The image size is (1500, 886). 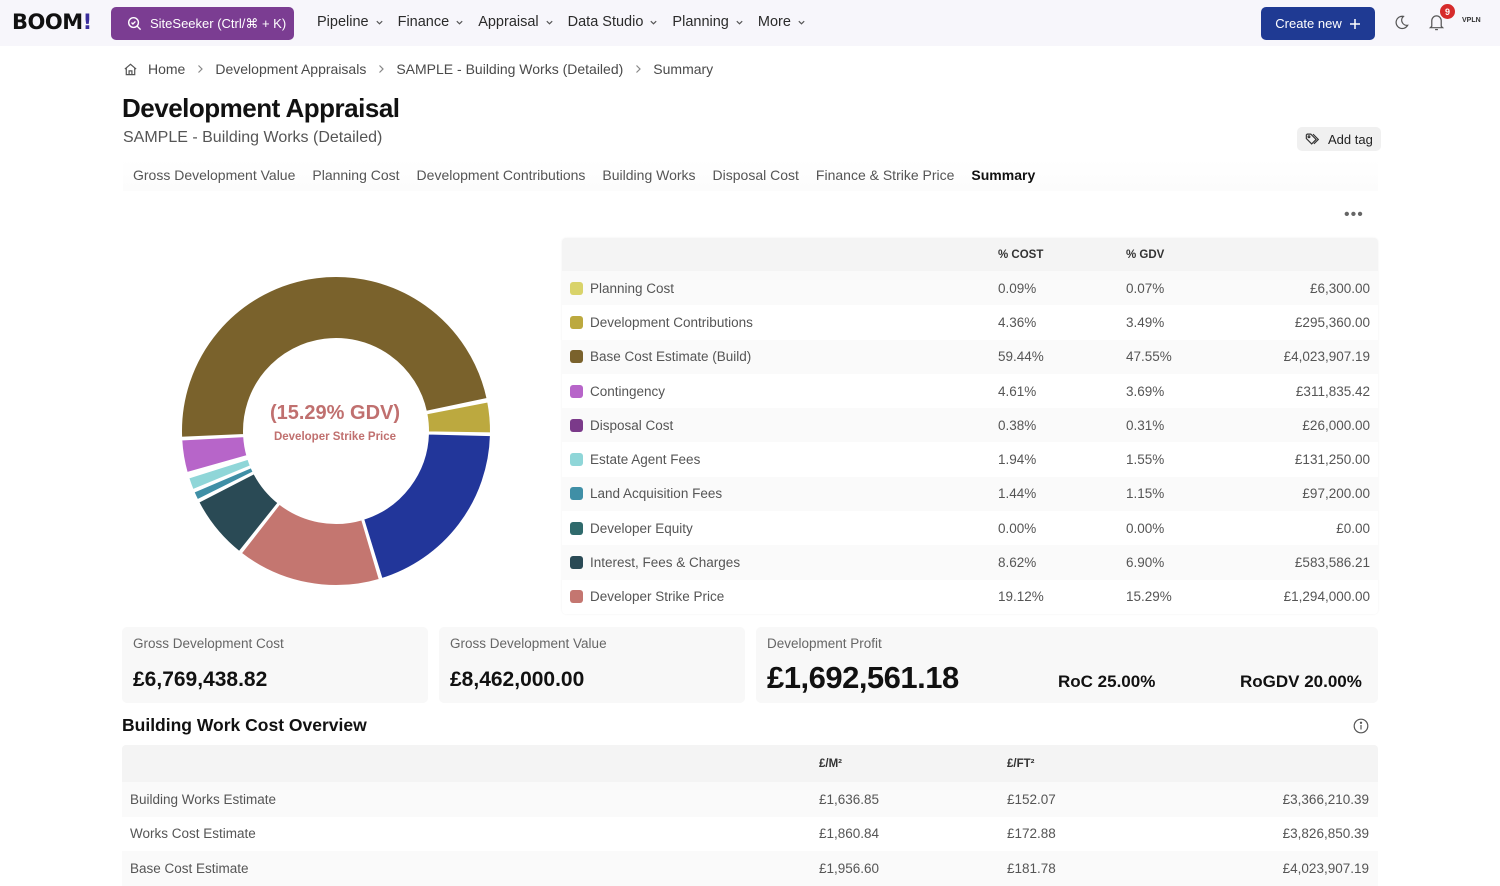 What do you see at coordinates (1145, 494) in the screenshot?
I see `row-gdv-percent: 1.15%` at bounding box center [1145, 494].